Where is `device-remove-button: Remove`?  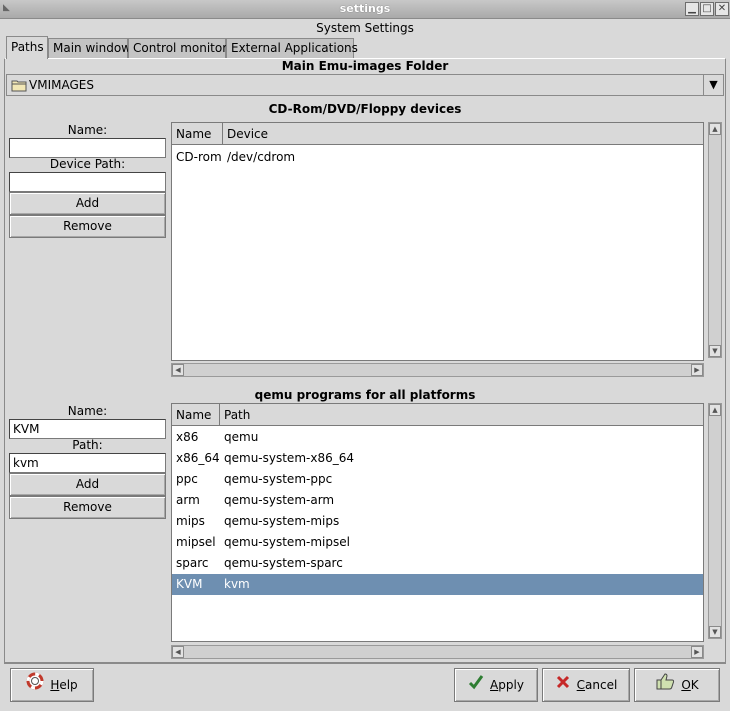 device-remove-button: Remove is located at coordinates (87, 226).